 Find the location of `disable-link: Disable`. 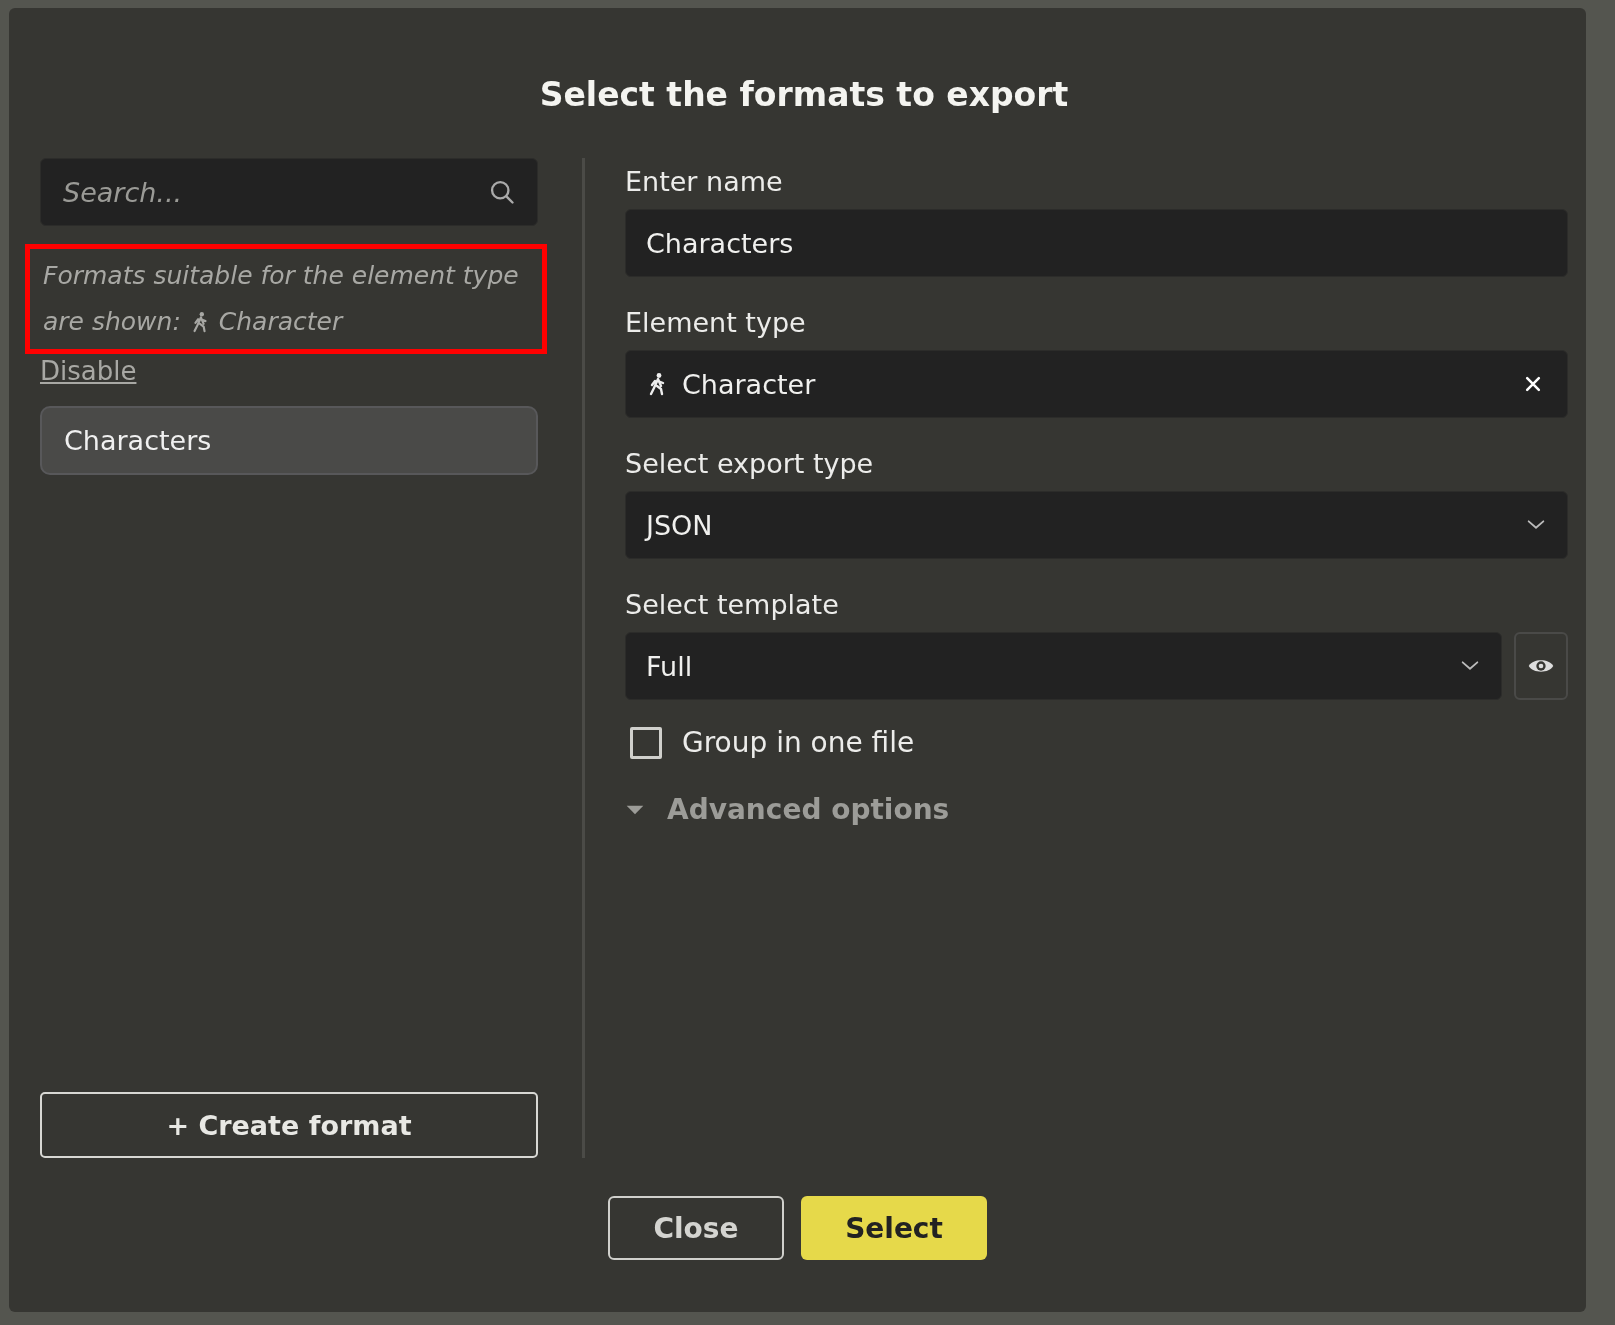

disable-link: Disable is located at coordinates (88, 371).